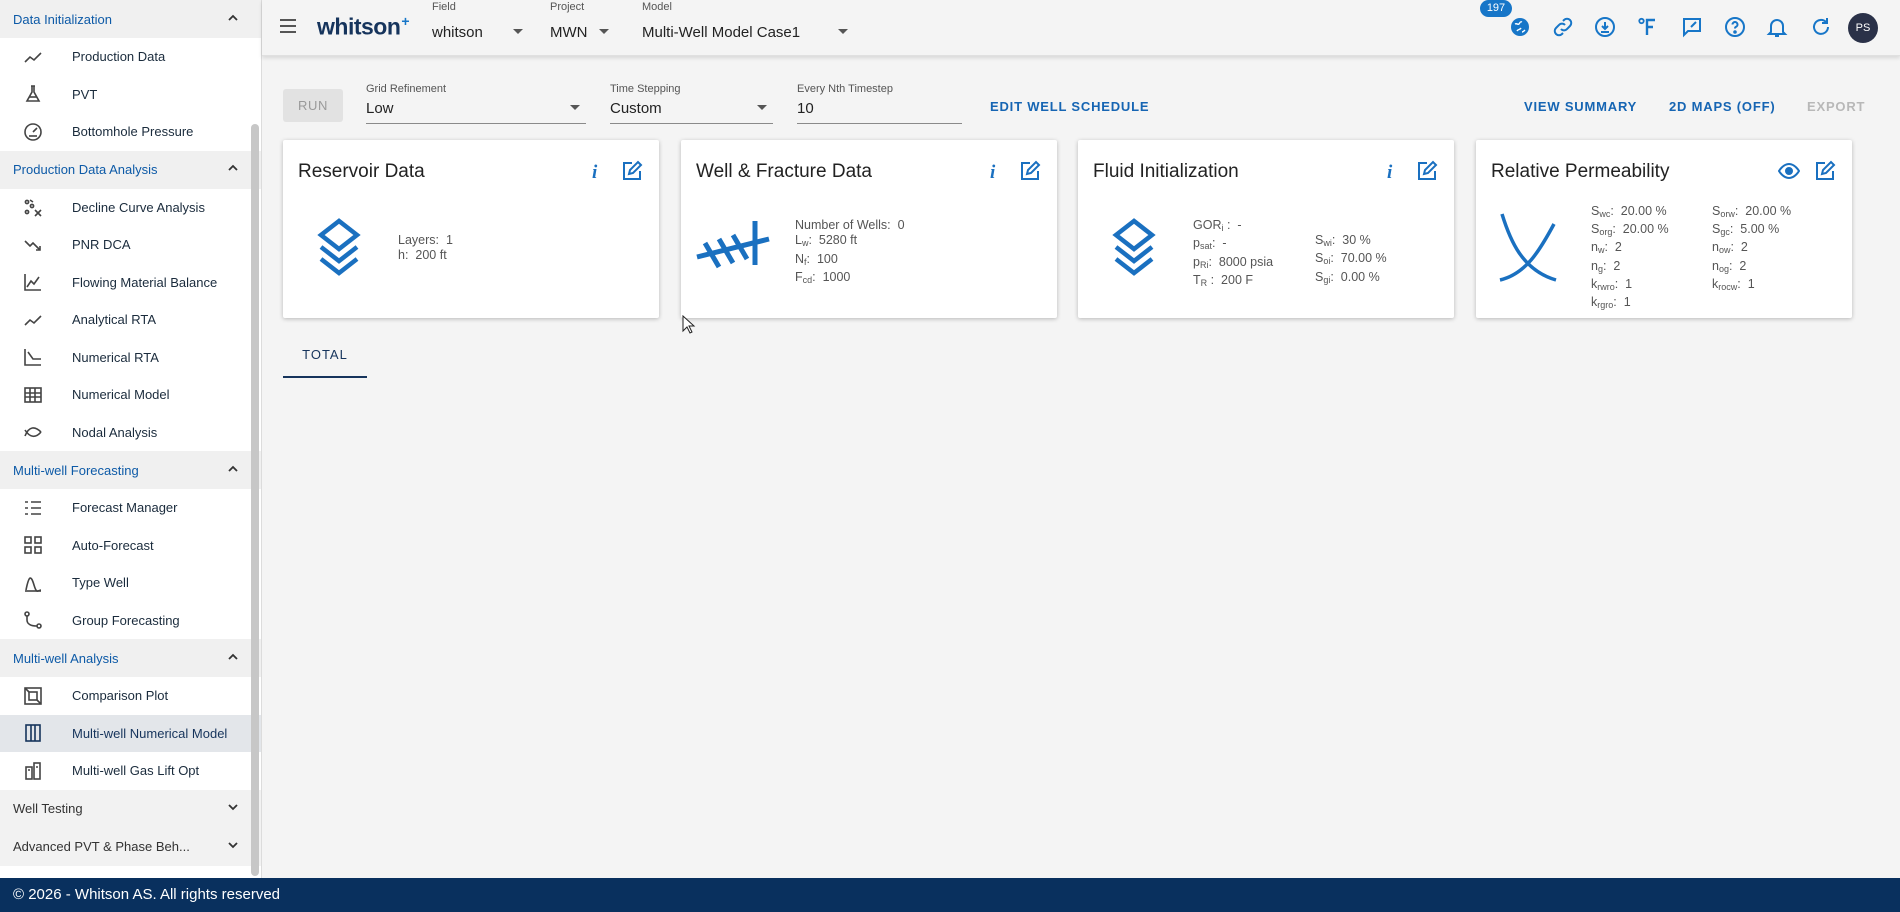  I want to click on sidebar-item: PNR DCA, so click(130, 245).